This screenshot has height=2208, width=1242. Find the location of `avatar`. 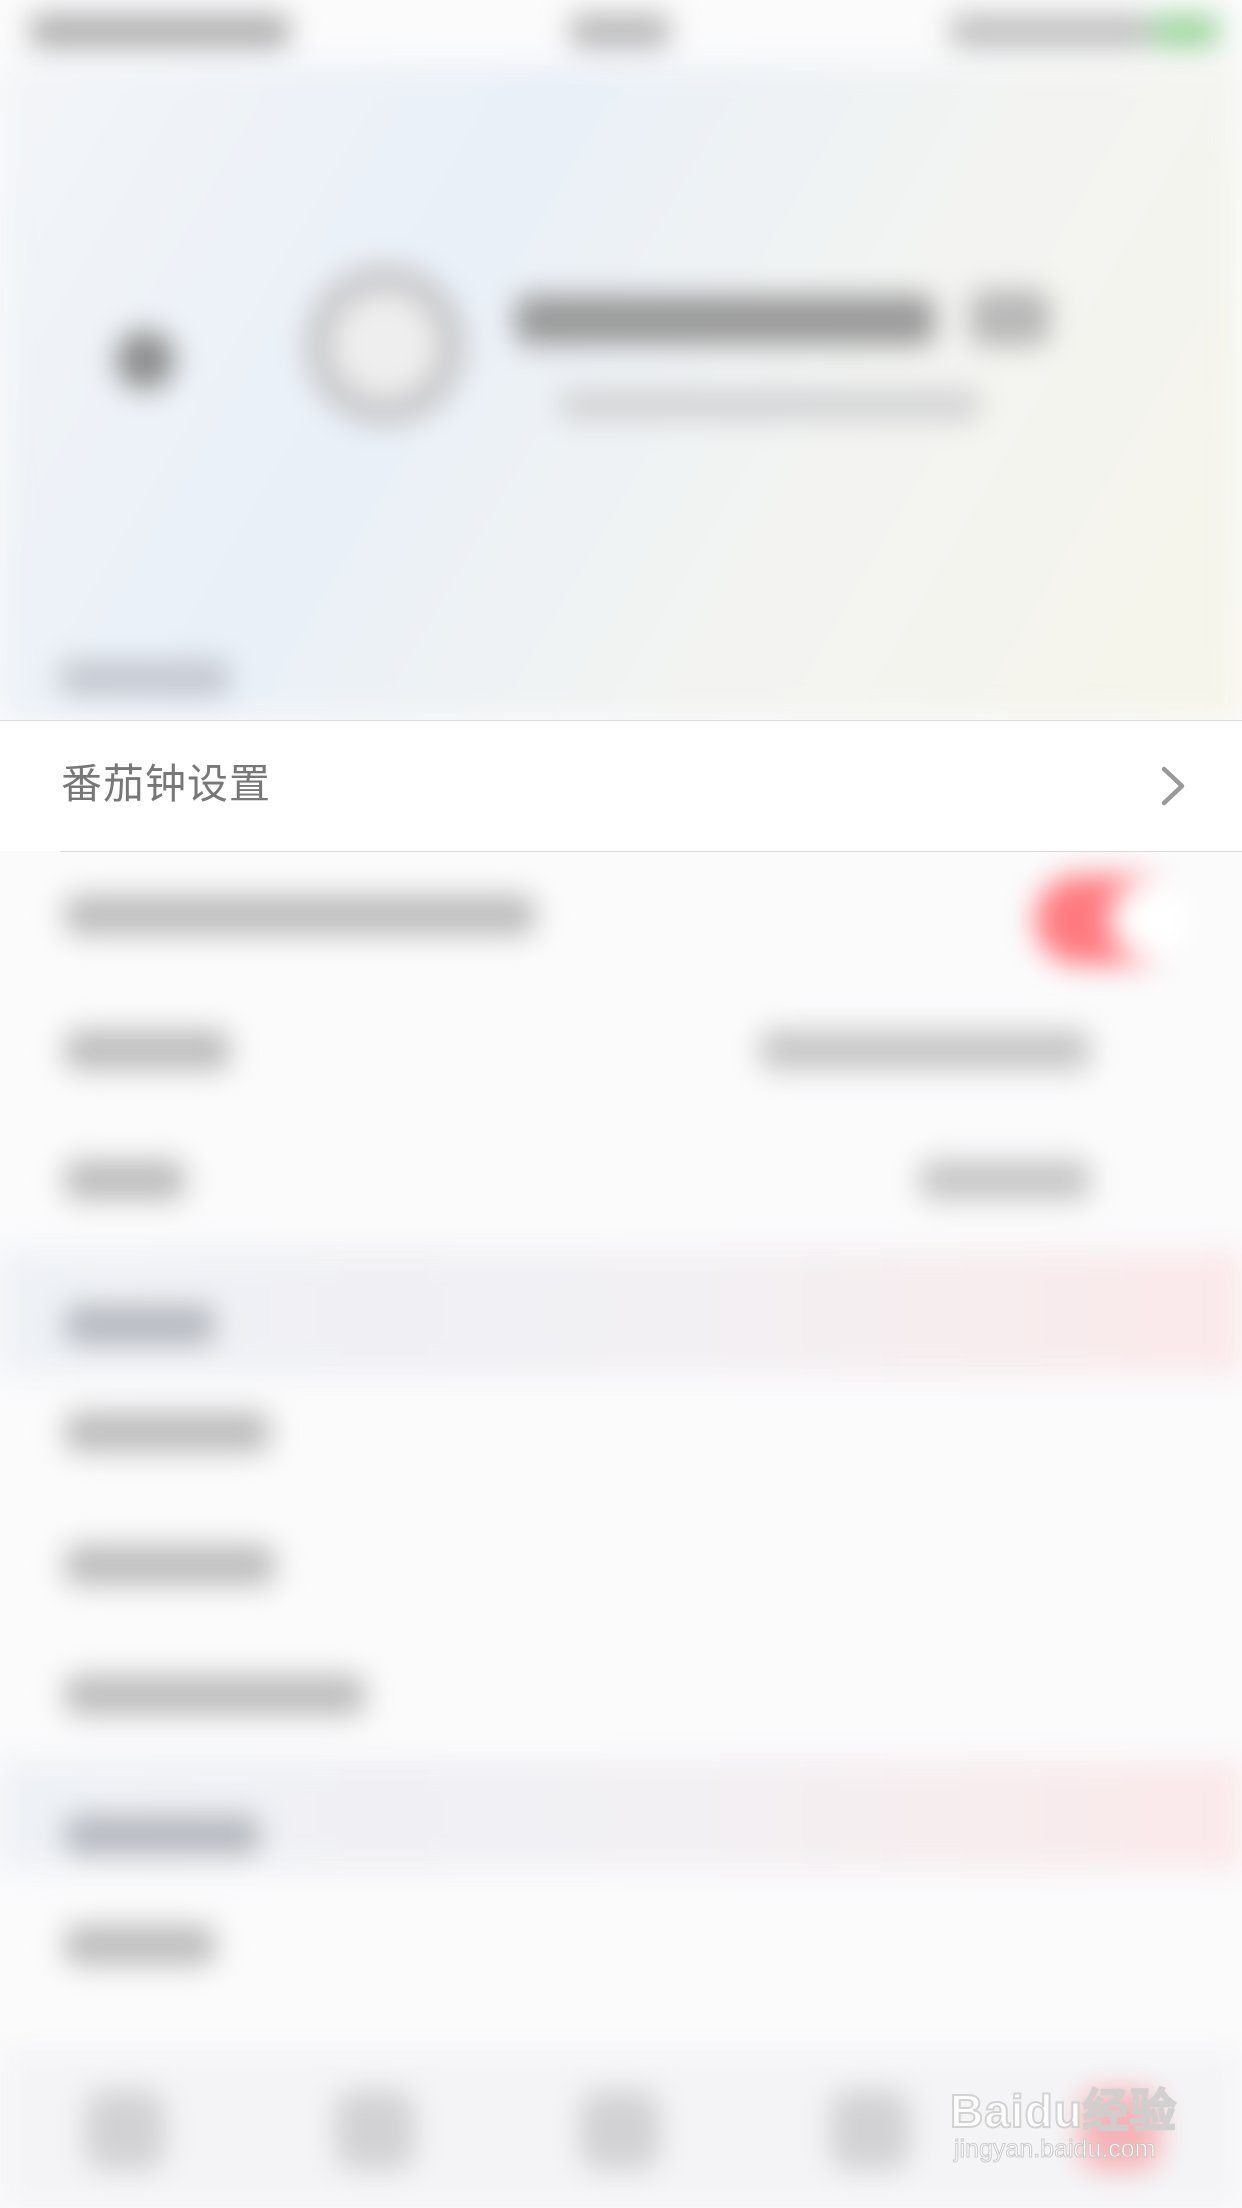

avatar is located at coordinates (385, 345).